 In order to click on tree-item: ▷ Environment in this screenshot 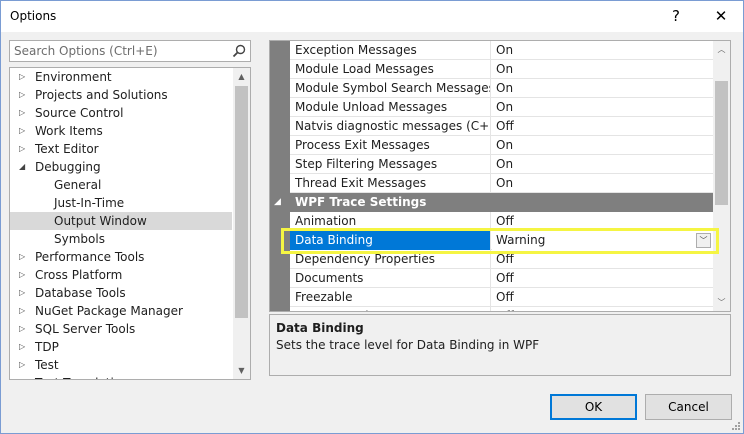, I will do `click(121, 77)`.